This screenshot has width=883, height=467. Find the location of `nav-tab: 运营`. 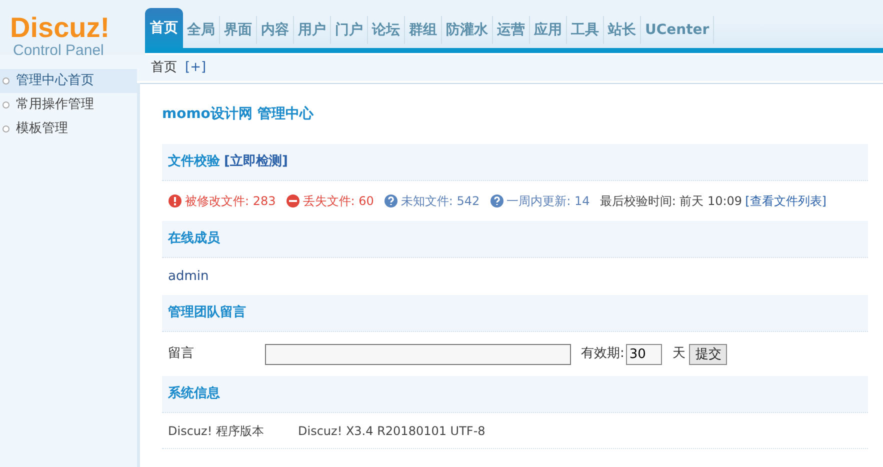

nav-tab: 运营 is located at coordinates (511, 30).